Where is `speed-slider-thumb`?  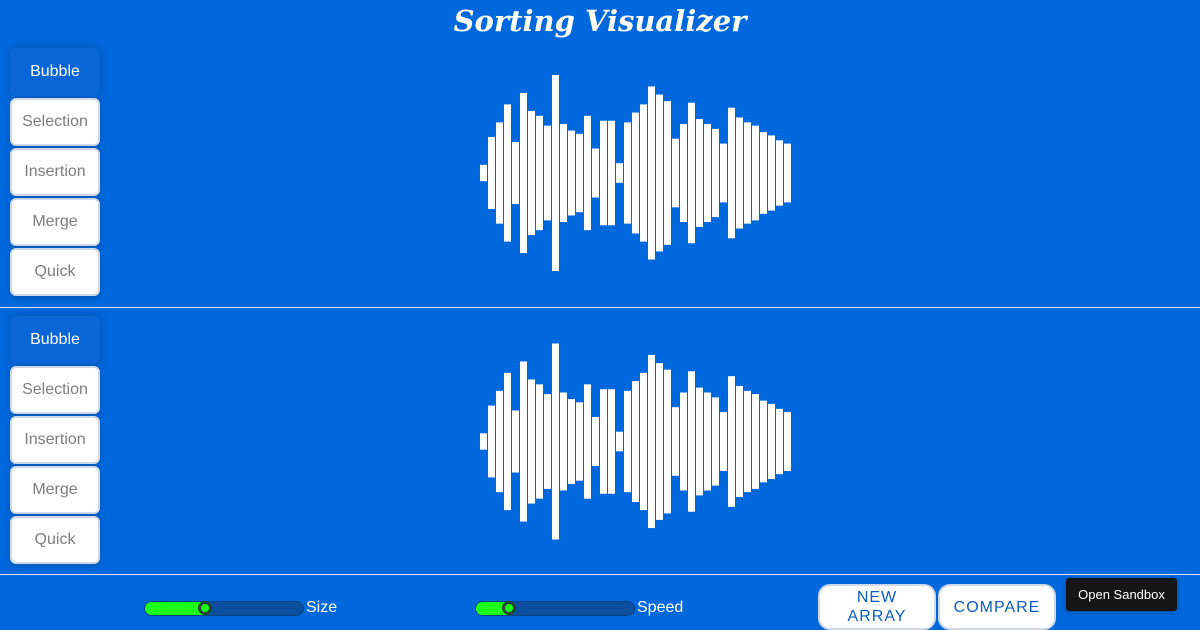 speed-slider-thumb is located at coordinates (509, 608).